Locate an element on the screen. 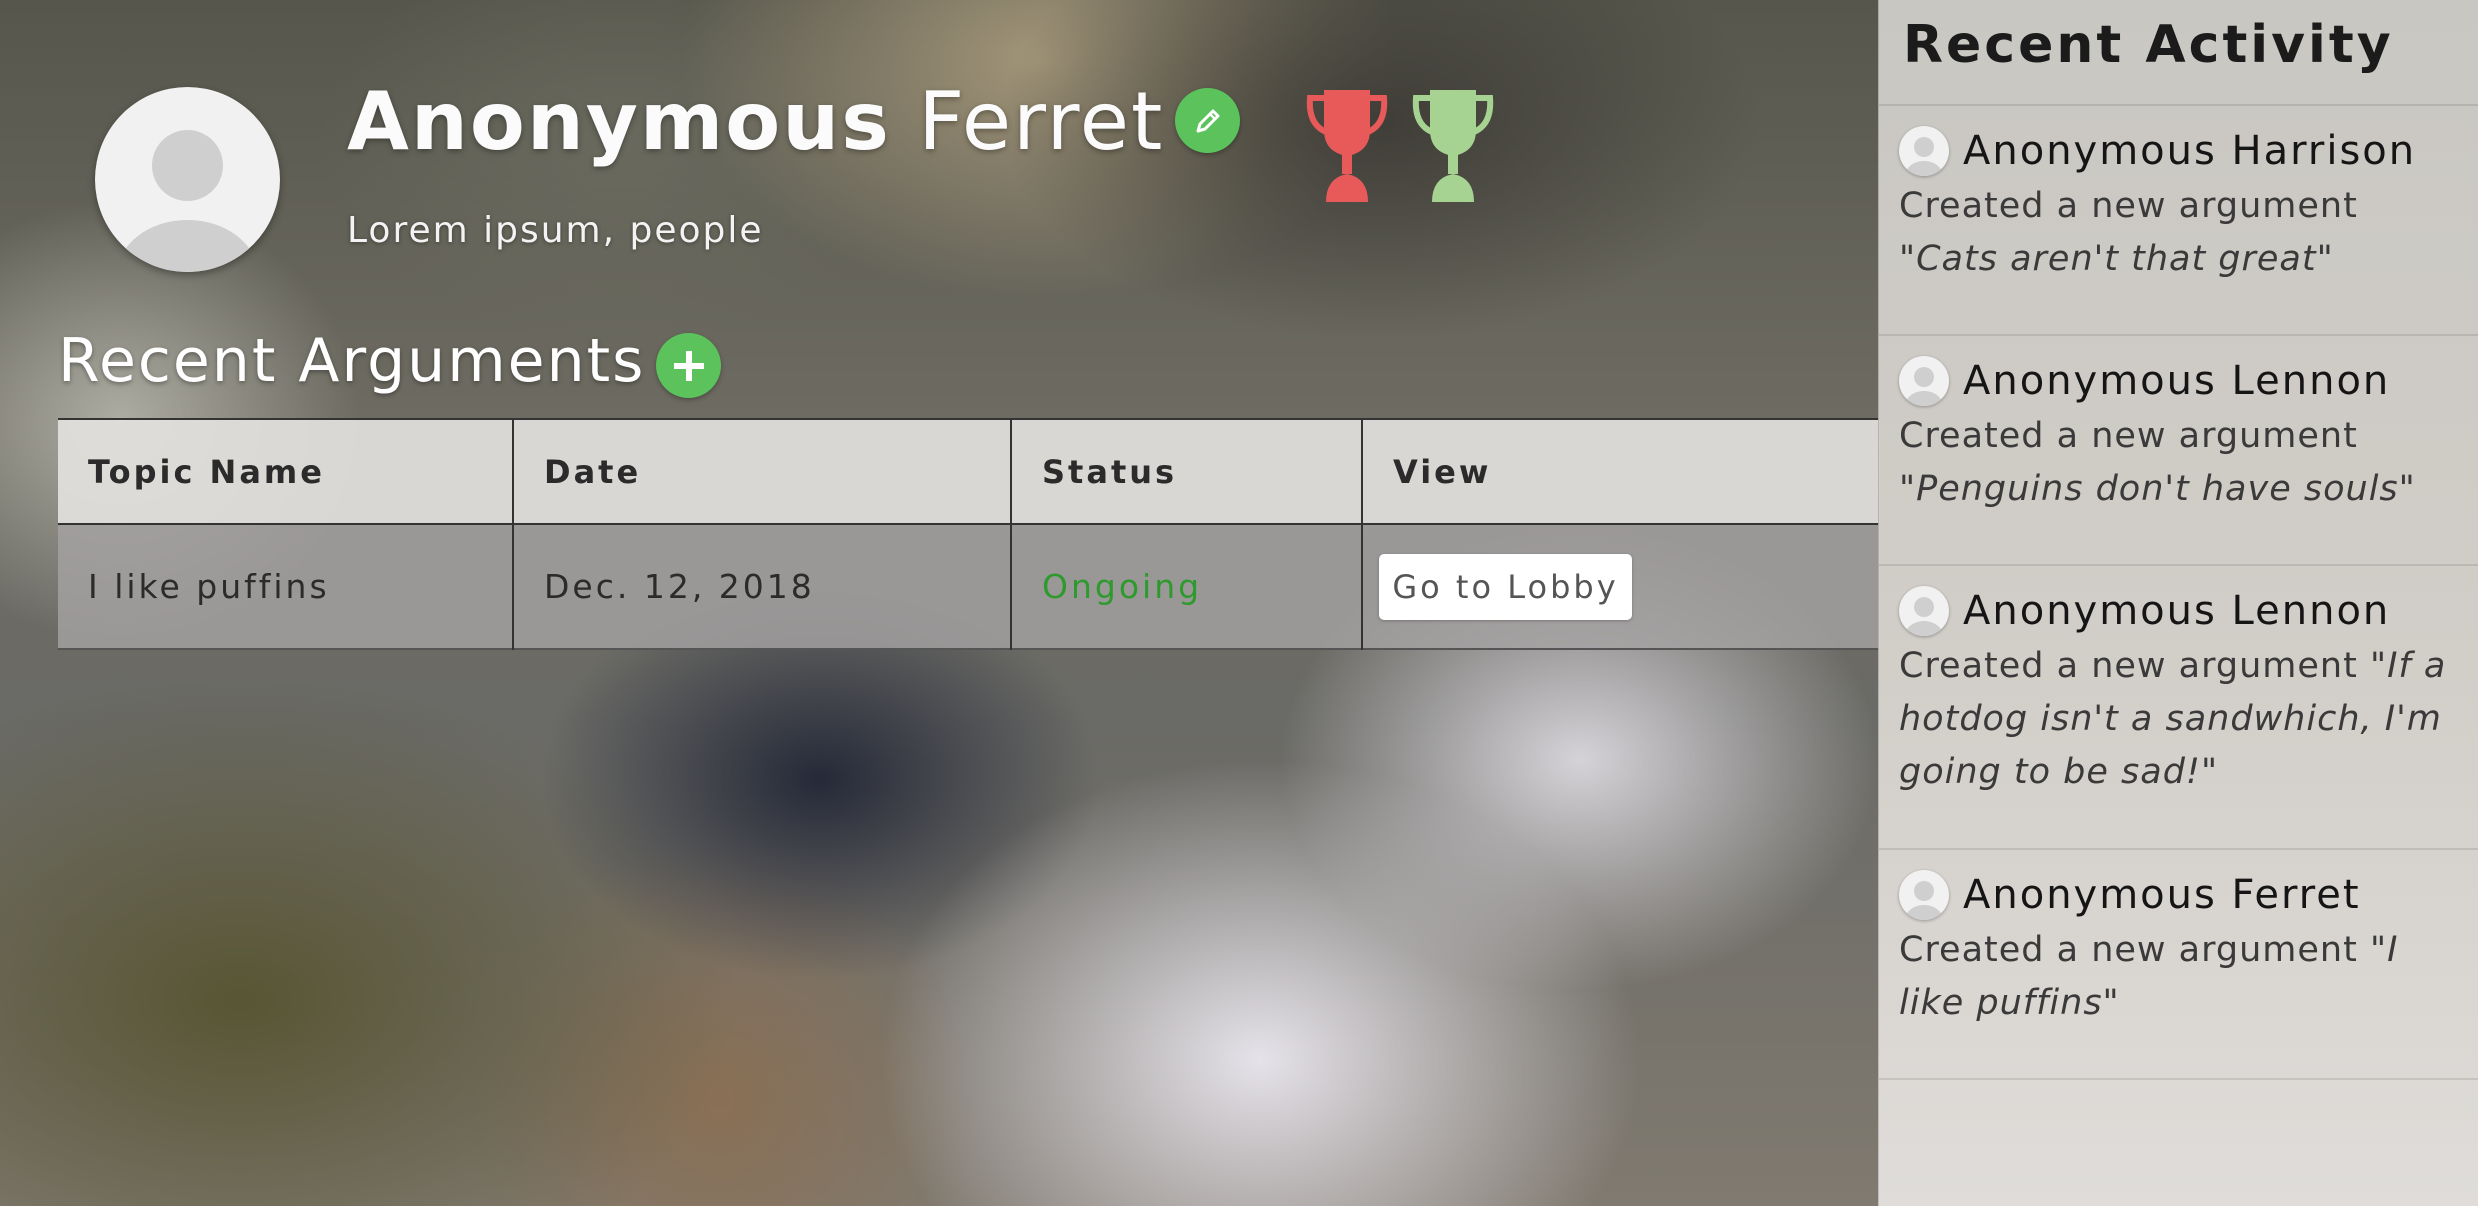 The height and width of the screenshot is (1206, 2478). avatar-head is located at coordinates (187, 165).